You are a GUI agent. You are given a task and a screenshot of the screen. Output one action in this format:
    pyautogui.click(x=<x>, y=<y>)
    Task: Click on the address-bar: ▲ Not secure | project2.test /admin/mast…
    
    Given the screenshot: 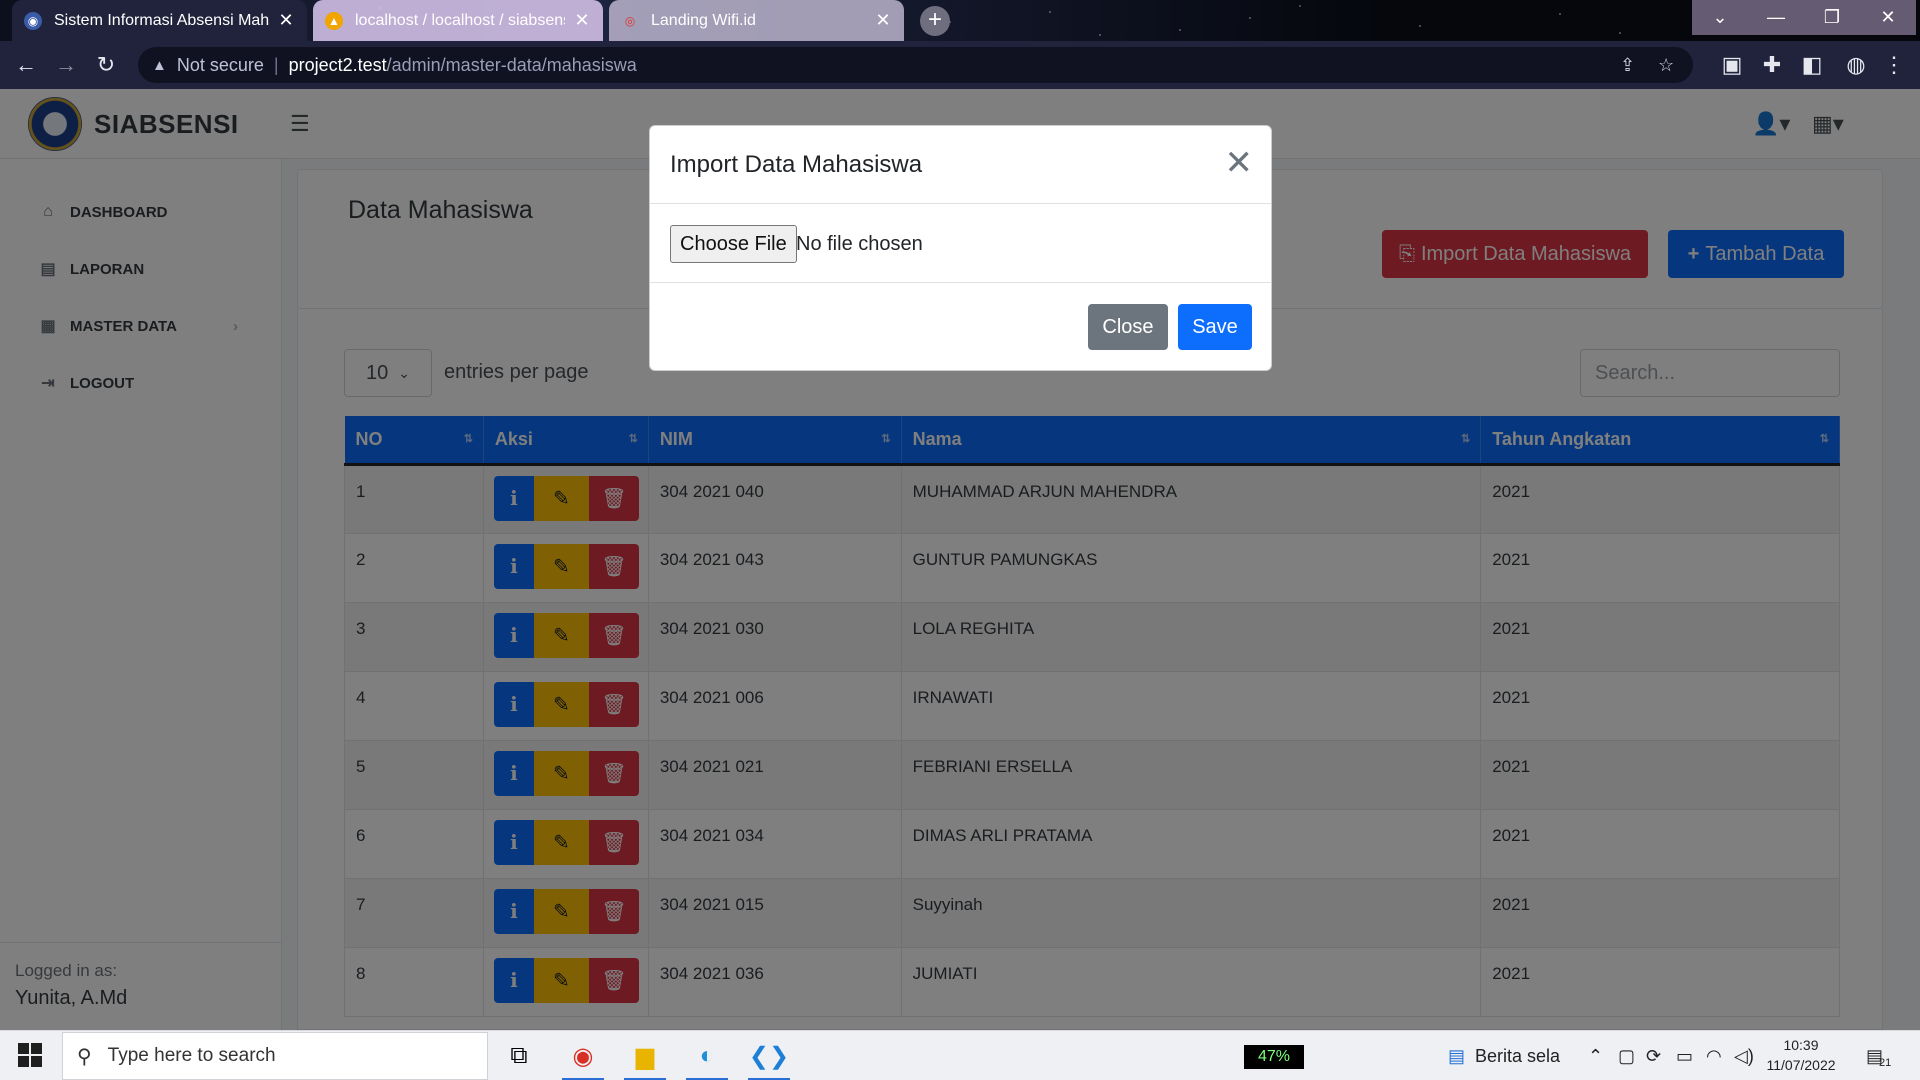 What is the action you would take?
    pyautogui.click(x=915, y=65)
    